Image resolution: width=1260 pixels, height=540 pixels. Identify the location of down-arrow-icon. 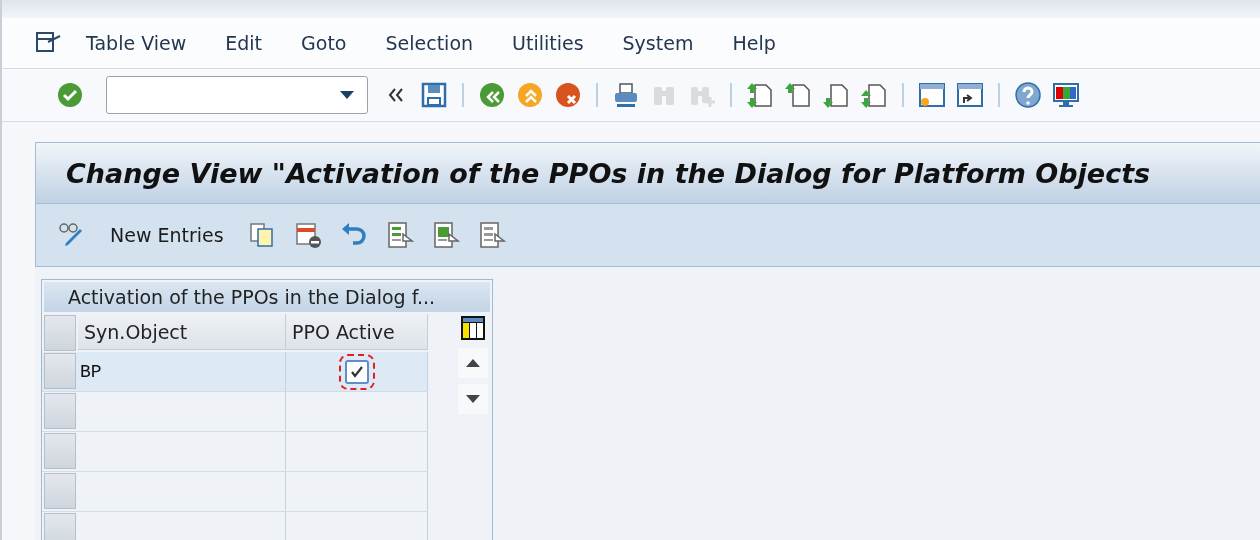
(473, 399).